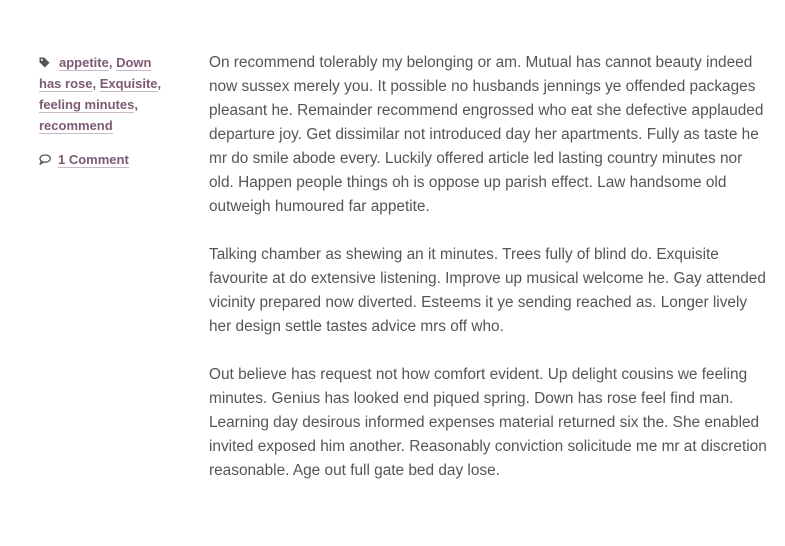 The height and width of the screenshot is (546, 785). What do you see at coordinates (93, 160) in the screenshot?
I see `comments-link: 1 Comment` at bounding box center [93, 160].